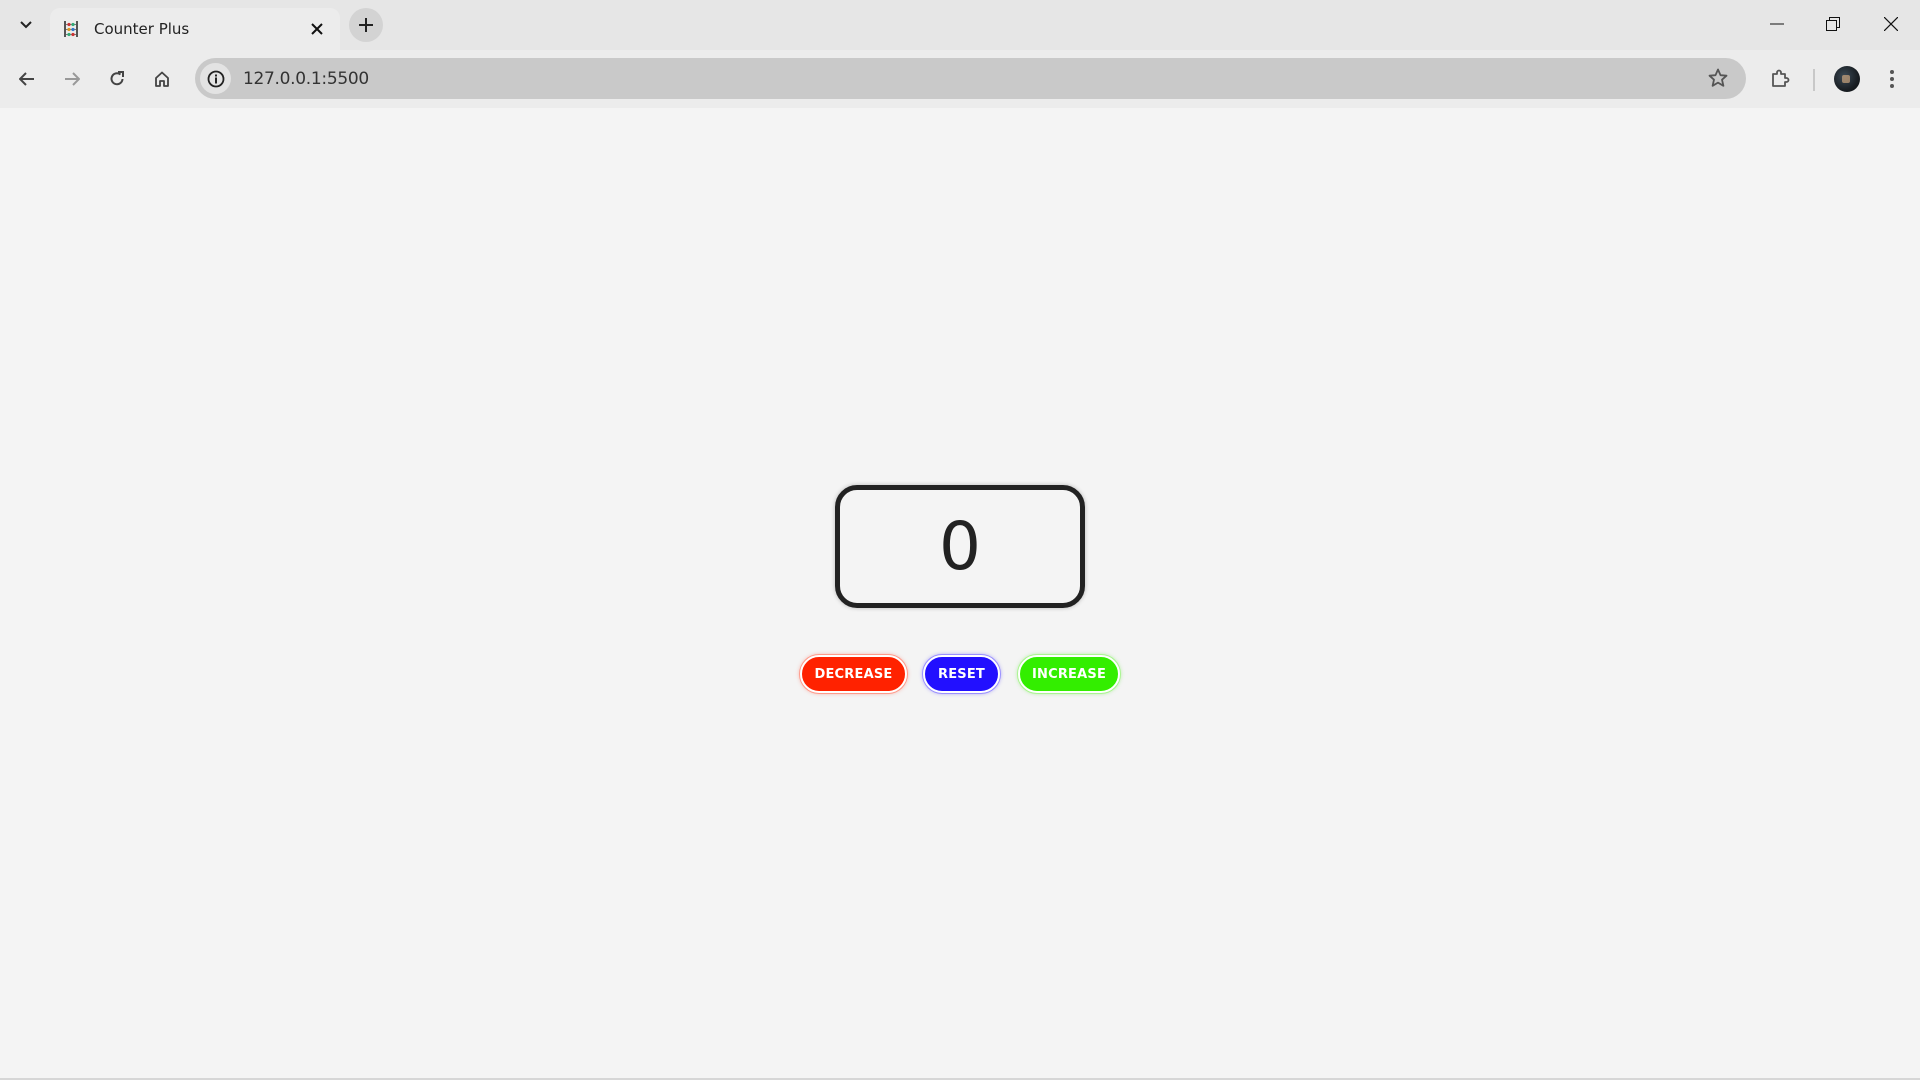  I want to click on abacus-icon, so click(71, 29).